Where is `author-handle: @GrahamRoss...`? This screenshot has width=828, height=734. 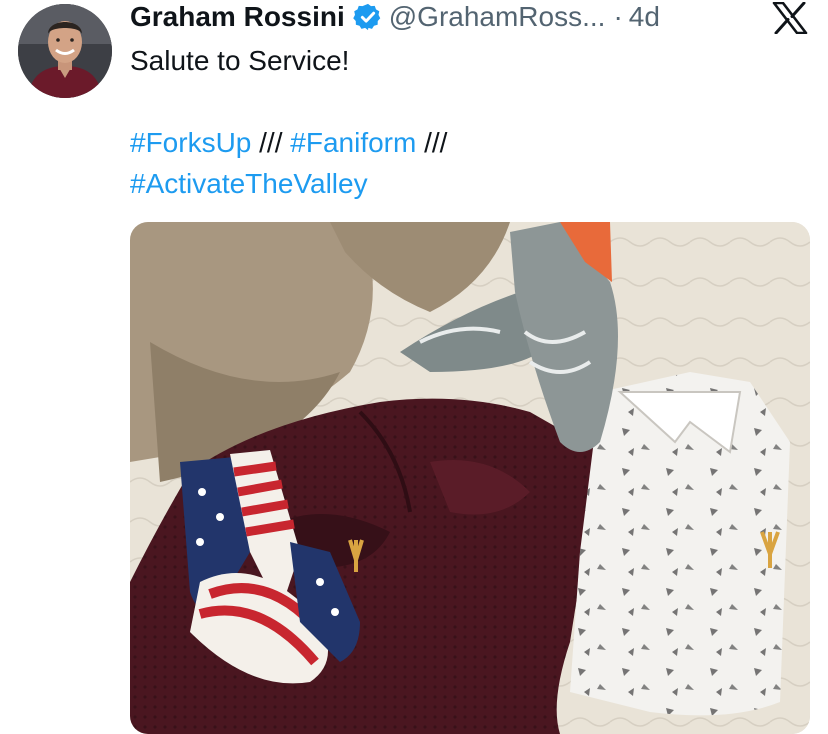 author-handle: @GrahamRoss... is located at coordinates (497, 17).